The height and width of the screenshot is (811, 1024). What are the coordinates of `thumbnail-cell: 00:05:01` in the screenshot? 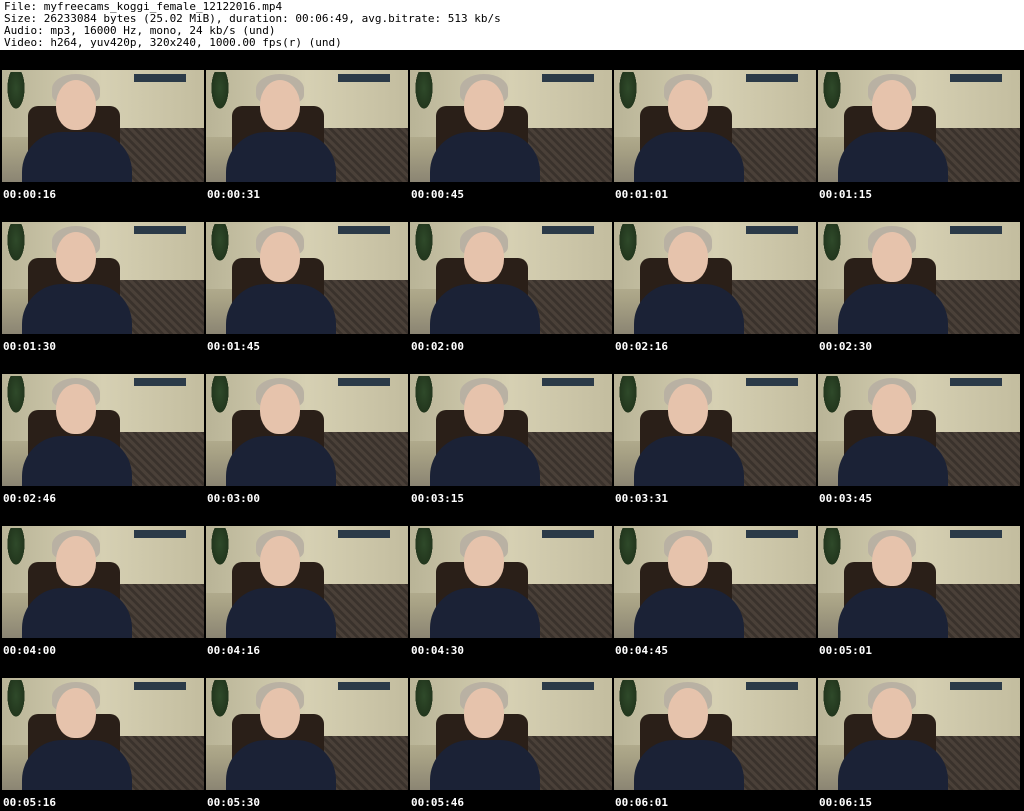 It's located at (918, 582).